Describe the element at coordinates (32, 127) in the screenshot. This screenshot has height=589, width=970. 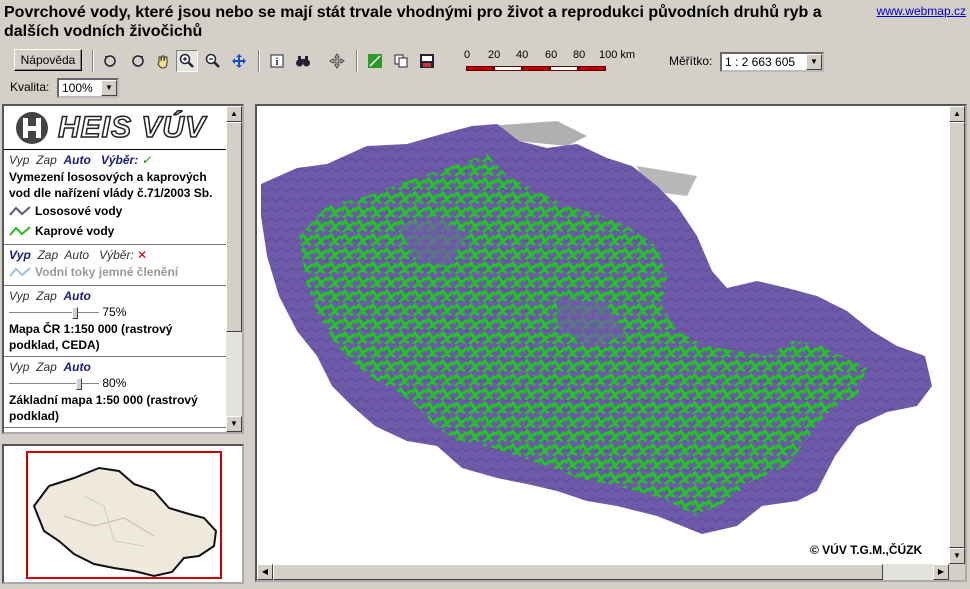
I see `heis-logo-icon` at that location.